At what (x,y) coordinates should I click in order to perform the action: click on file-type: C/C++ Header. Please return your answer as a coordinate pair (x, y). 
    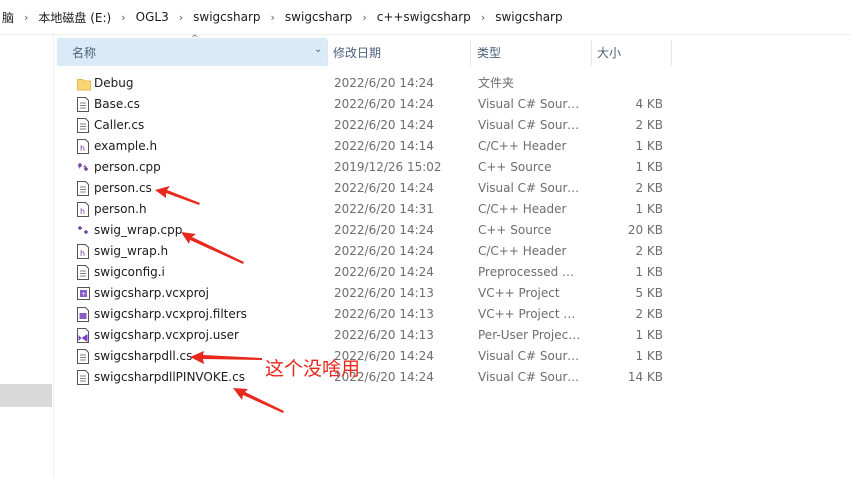
    Looking at the image, I should click on (522, 251).